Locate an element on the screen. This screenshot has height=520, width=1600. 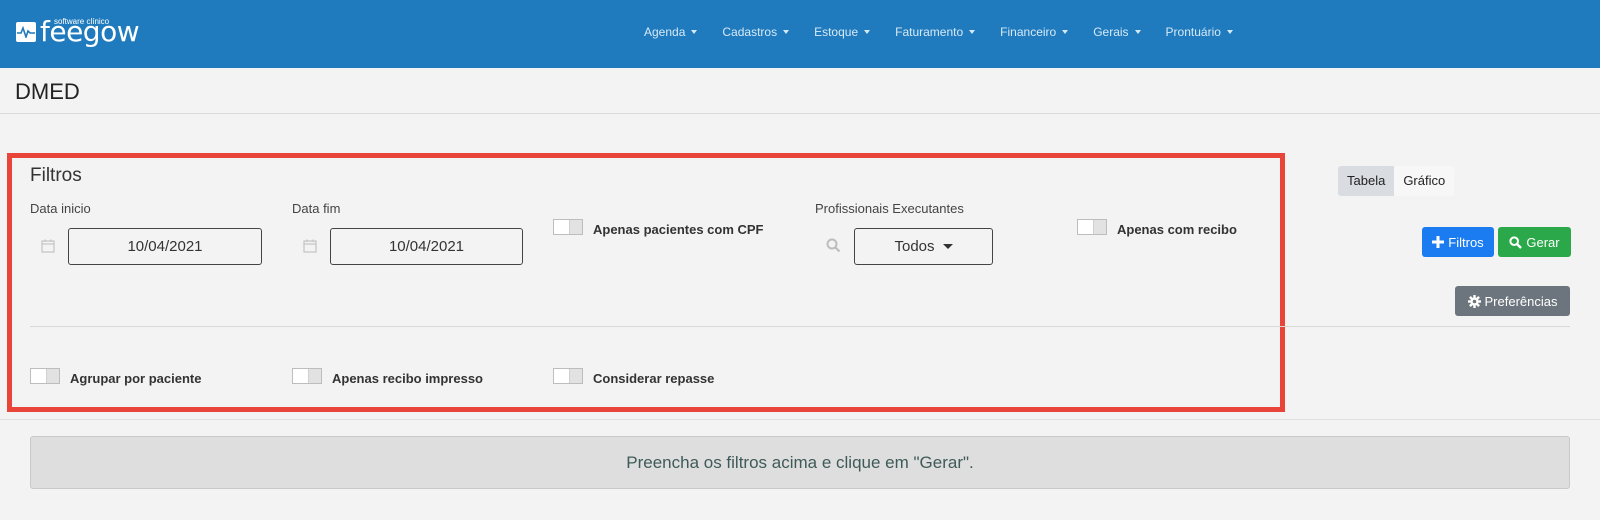
nav-agenda: Agenda is located at coordinates (671, 32).